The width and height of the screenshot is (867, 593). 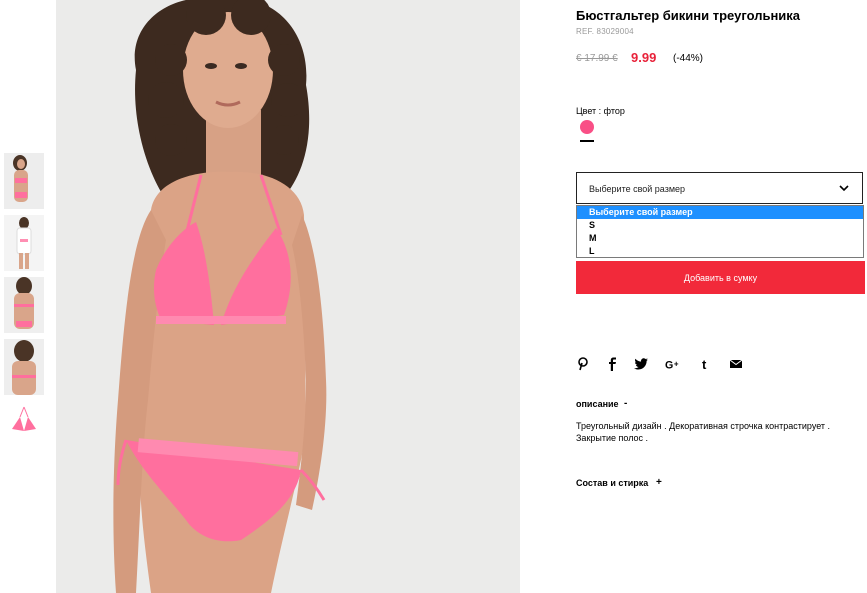 I want to click on svg-text: G, so click(x=669, y=365).